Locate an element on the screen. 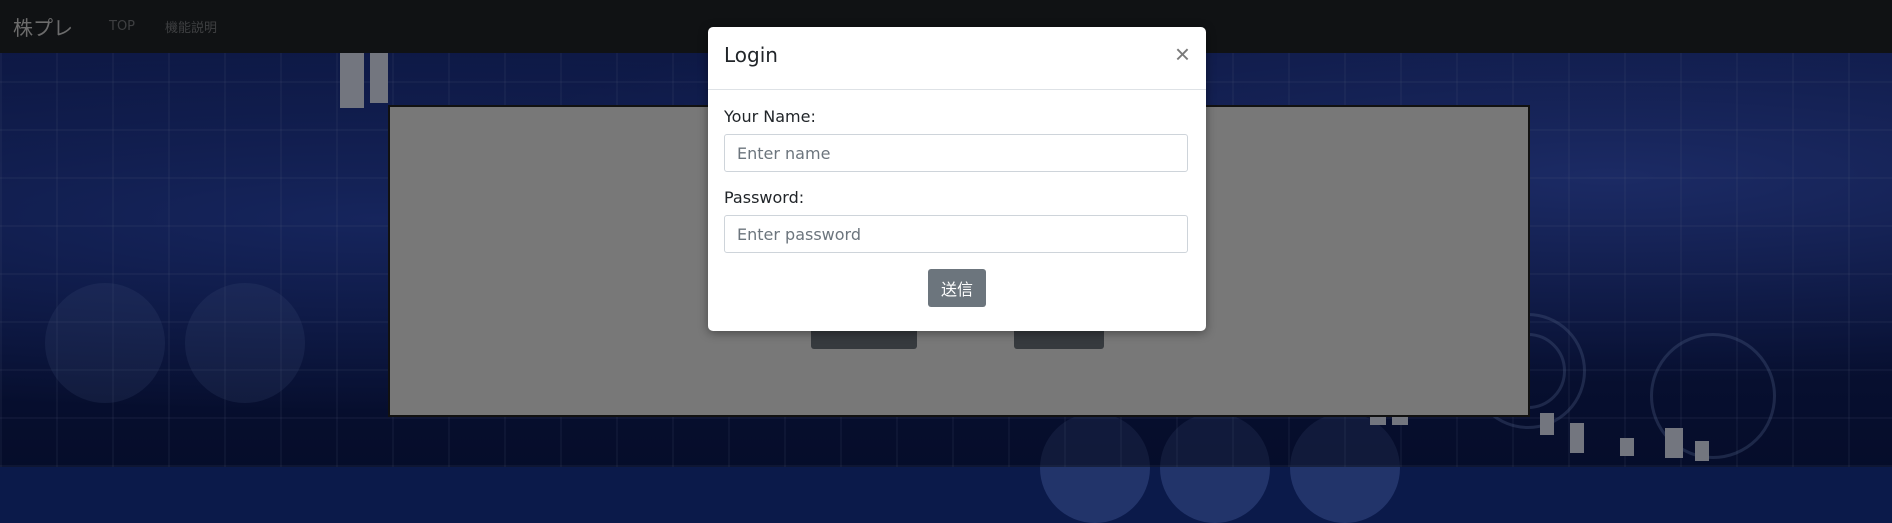  close-icon: × is located at coordinates (1182, 54).